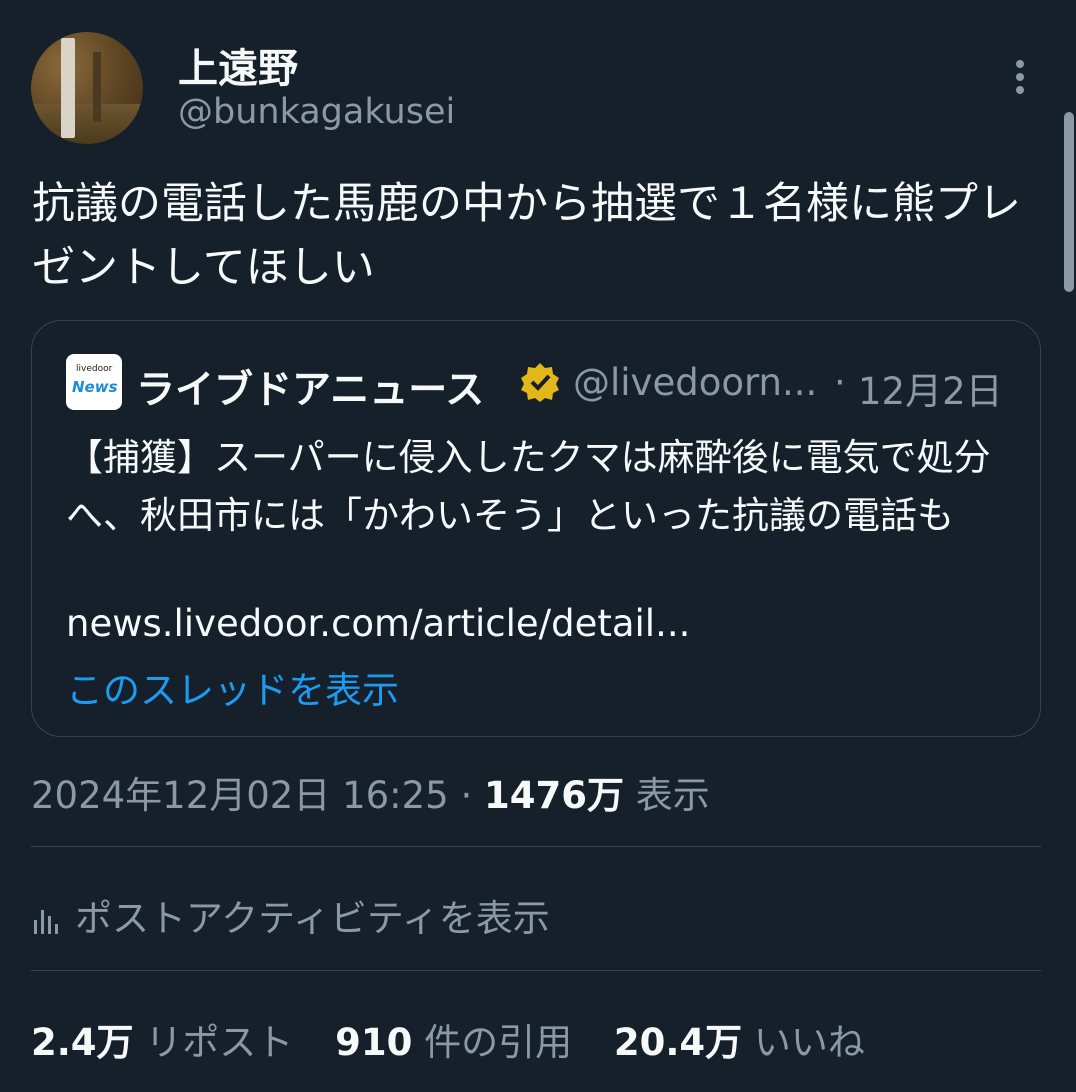  I want to click on reposts-count: 2.4万, so click(82, 1042).